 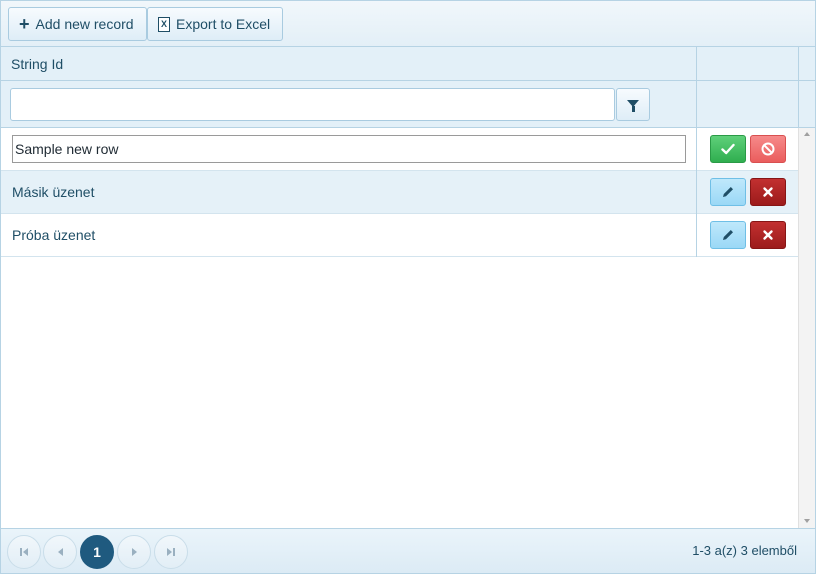 I want to click on first-page-icon, so click(x=24, y=552).